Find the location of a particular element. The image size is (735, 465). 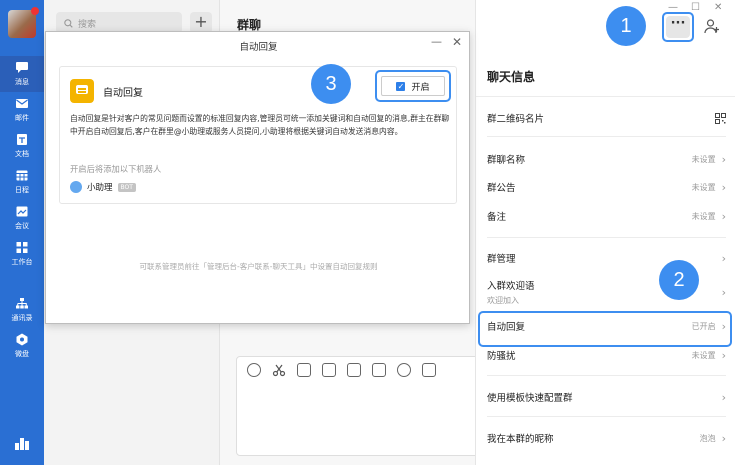

panel-title: 聊天信息 is located at coordinates (511, 77).